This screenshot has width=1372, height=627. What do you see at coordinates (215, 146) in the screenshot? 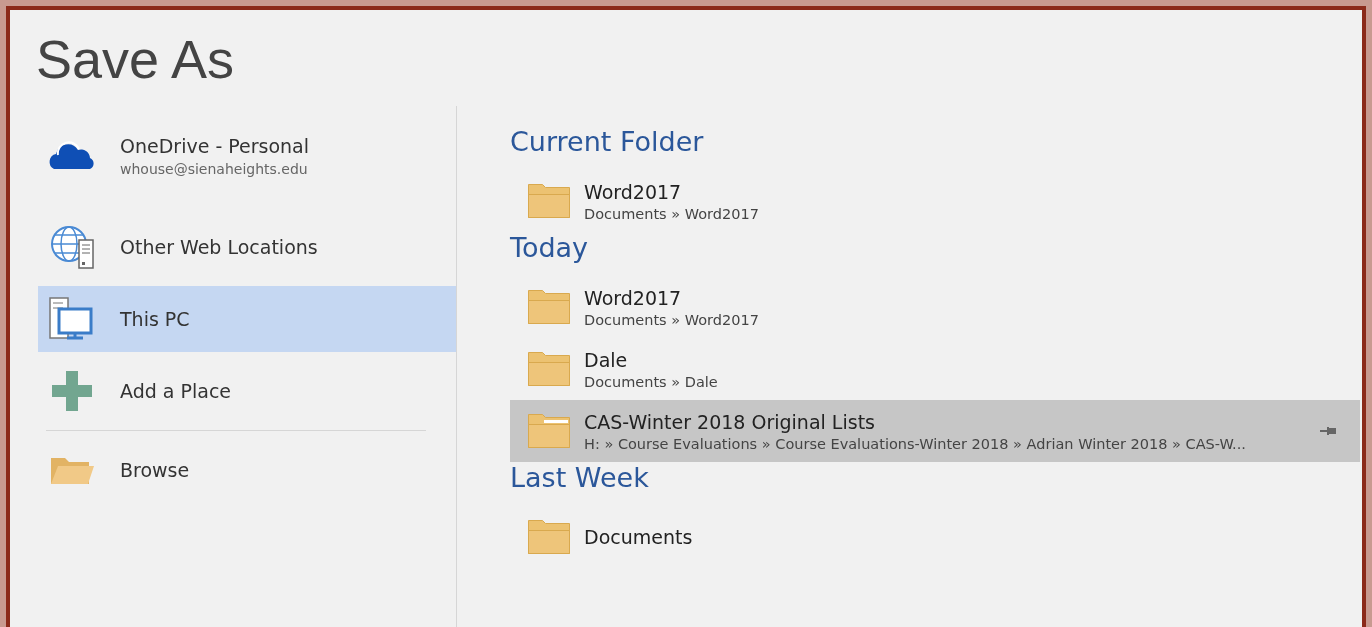
I see `place-label: OneDrive - Personal` at bounding box center [215, 146].